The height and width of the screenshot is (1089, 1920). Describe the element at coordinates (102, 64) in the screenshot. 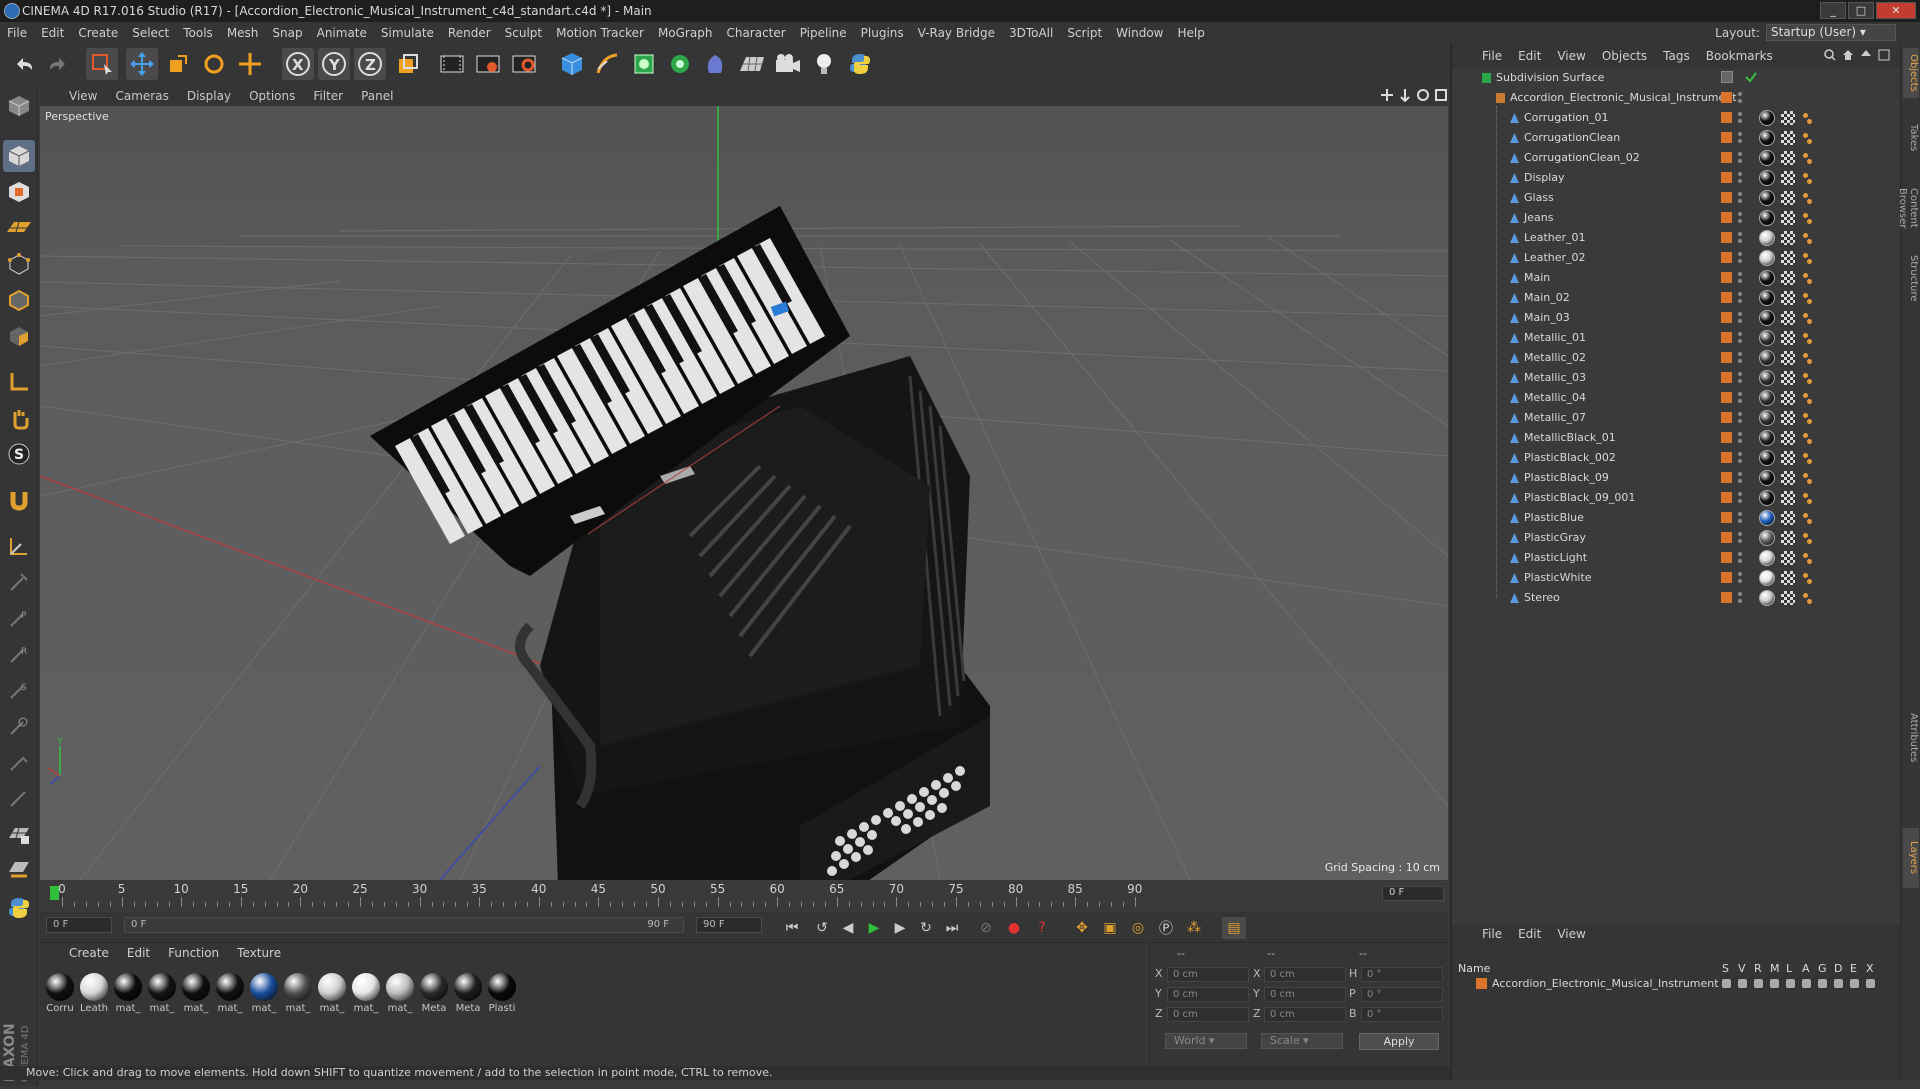

I see `live-selection-icon` at that location.